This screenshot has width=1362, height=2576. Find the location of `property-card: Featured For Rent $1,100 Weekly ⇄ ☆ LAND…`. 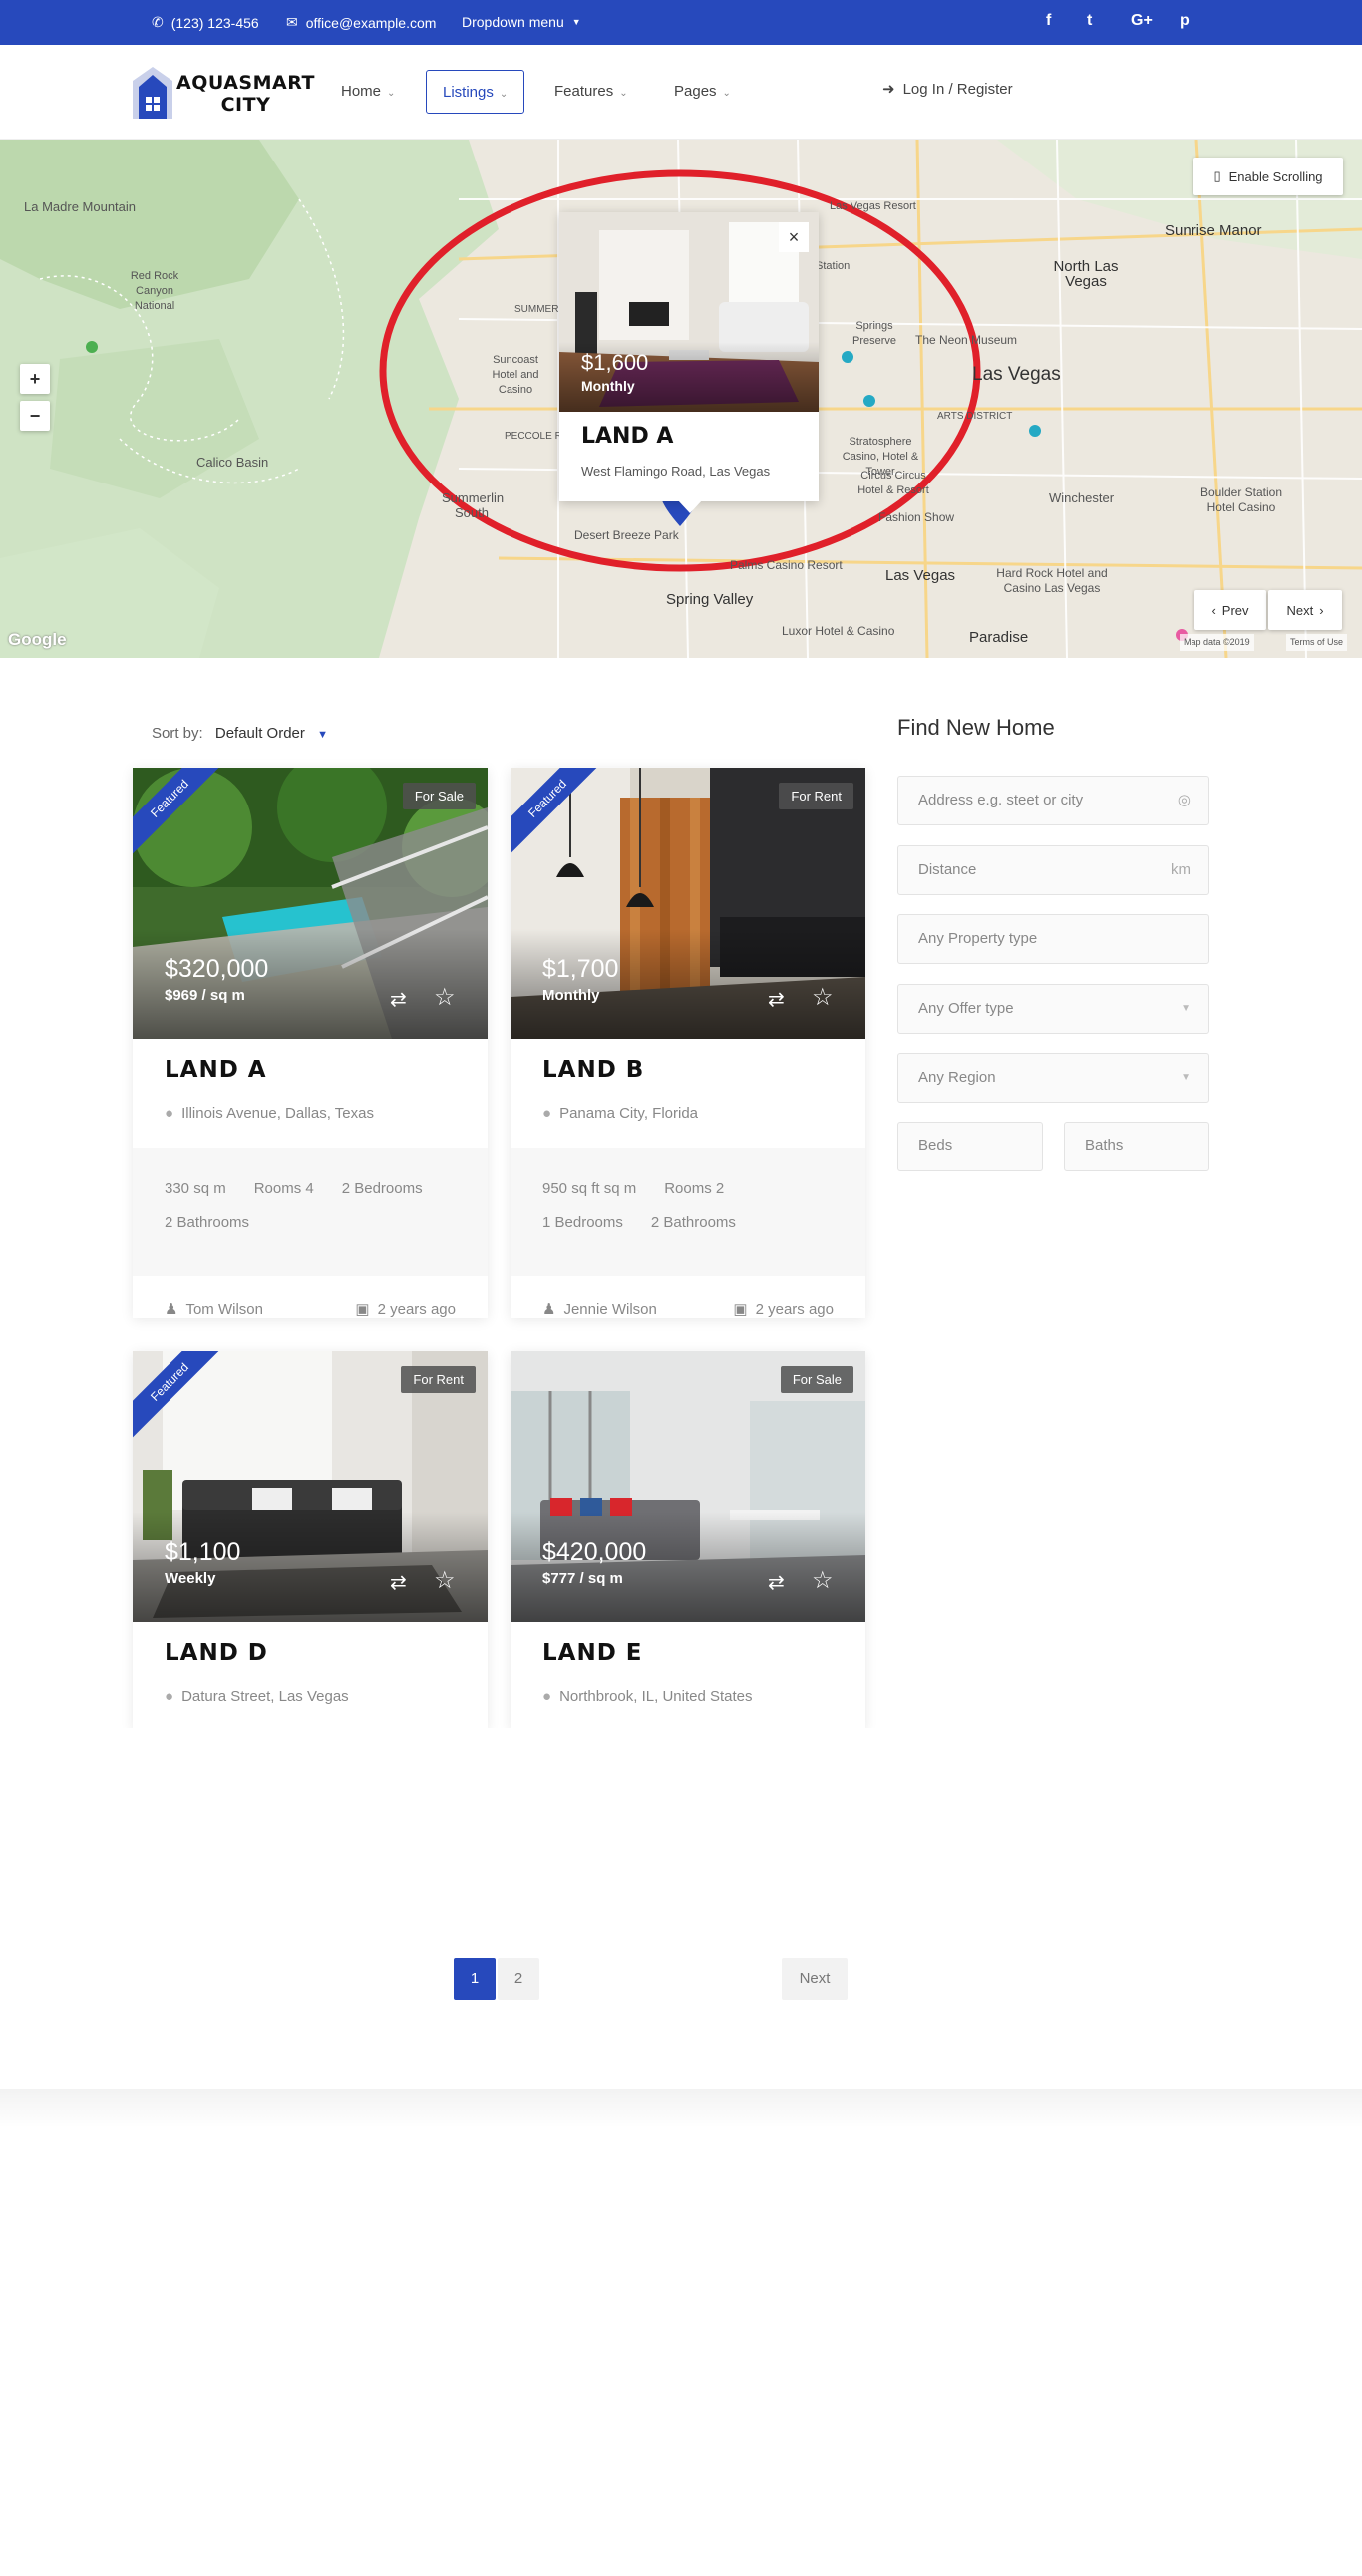

property-card: Featured For Rent $1,100 Weekly ⇄ ☆ LAND… is located at coordinates (310, 1540).